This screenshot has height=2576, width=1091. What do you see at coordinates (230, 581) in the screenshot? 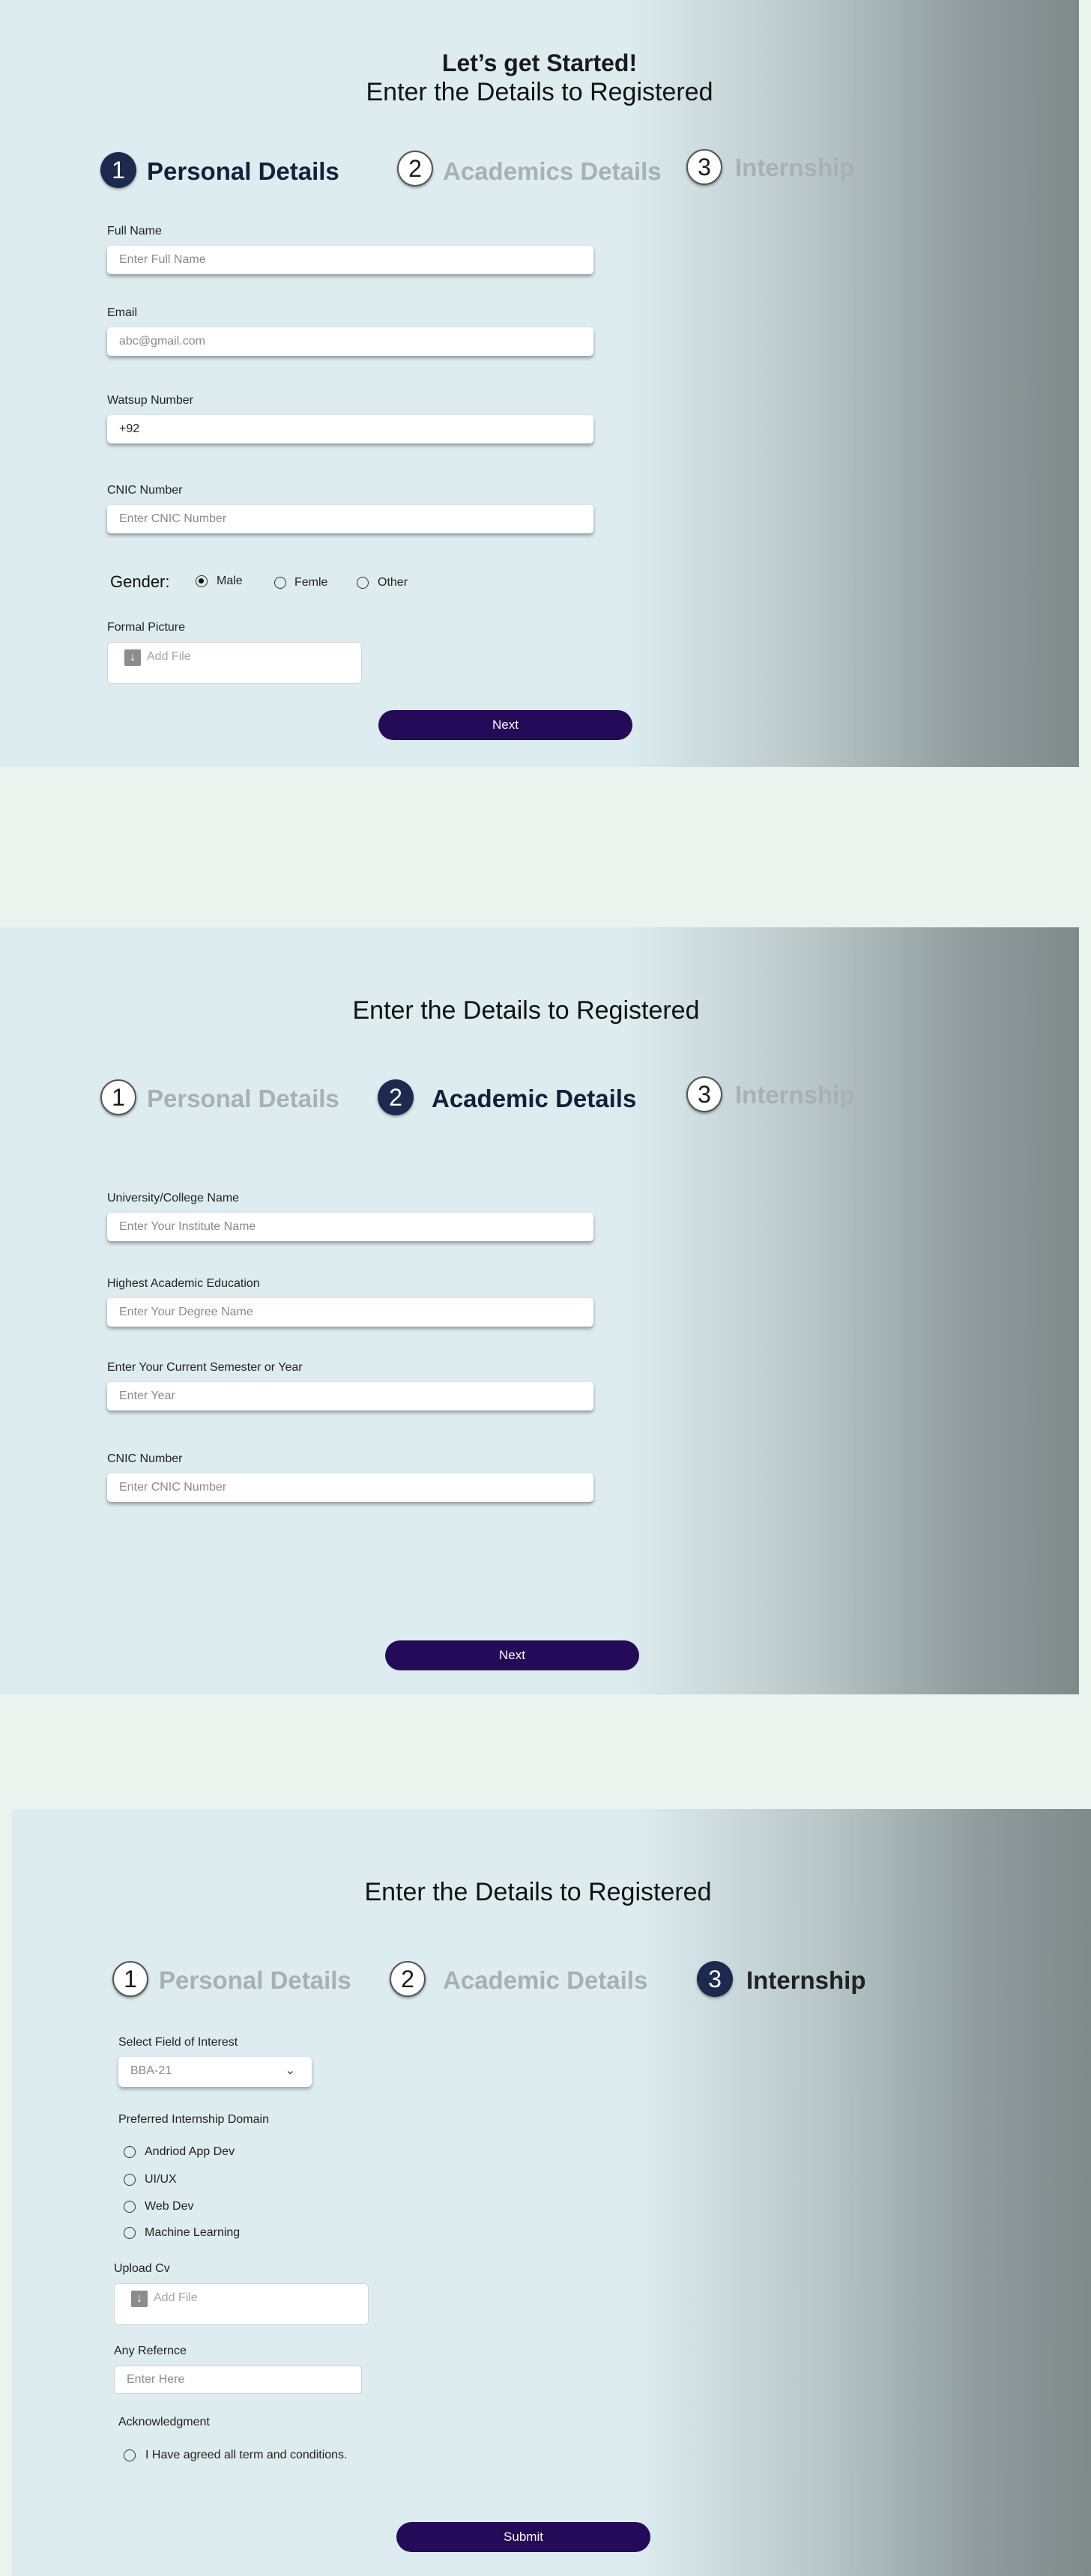
I see `gender-male-label: Male` at bounding box center [230, 581].